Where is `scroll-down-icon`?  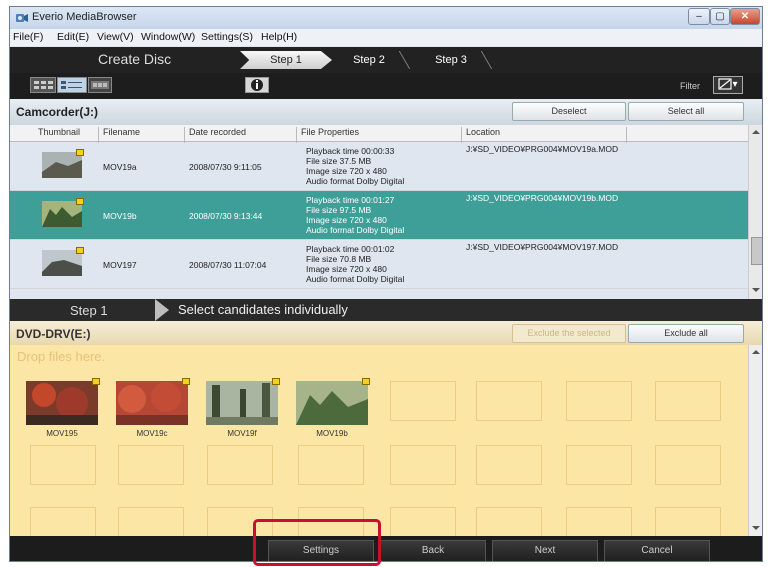
scroll-down-icon is located at coordinates (756, 528).